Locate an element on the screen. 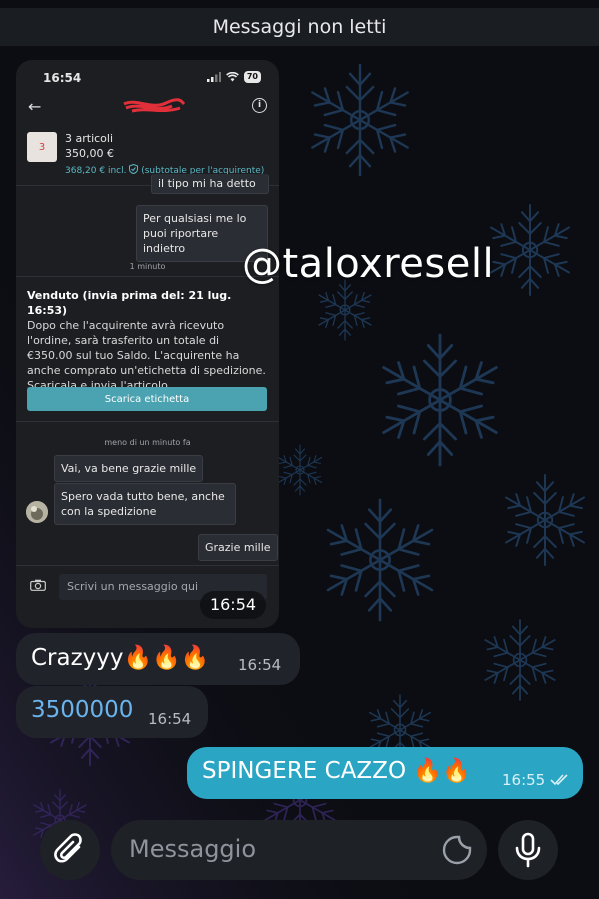 The height and width of the screenshot is (899, 599). screenshot-nav: ← i is located at coordinates (147, 108).